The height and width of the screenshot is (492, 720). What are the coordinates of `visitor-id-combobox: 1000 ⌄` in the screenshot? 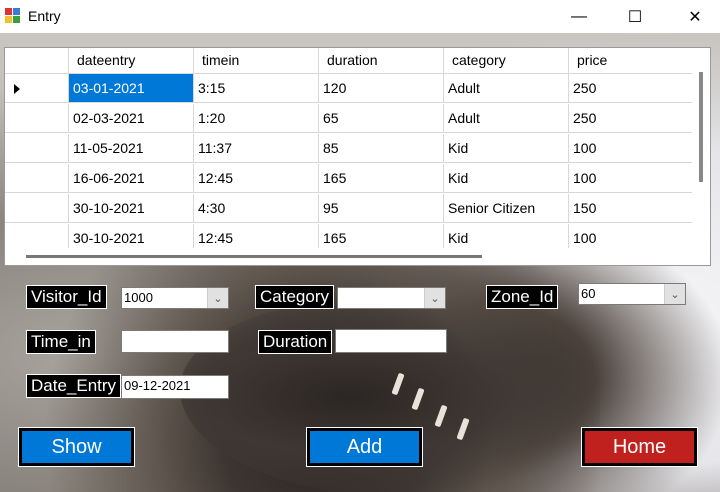 It's located at (175, 298).